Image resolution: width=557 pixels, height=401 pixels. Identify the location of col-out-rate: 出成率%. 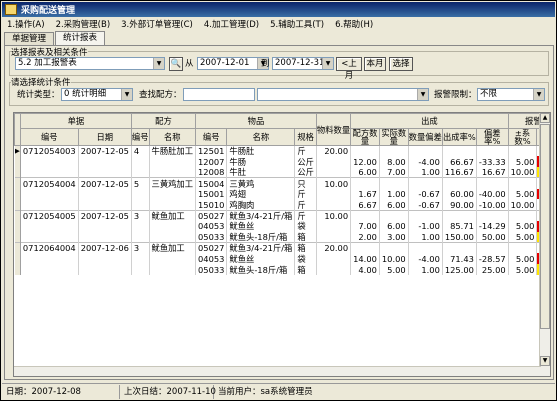
(459, 137).